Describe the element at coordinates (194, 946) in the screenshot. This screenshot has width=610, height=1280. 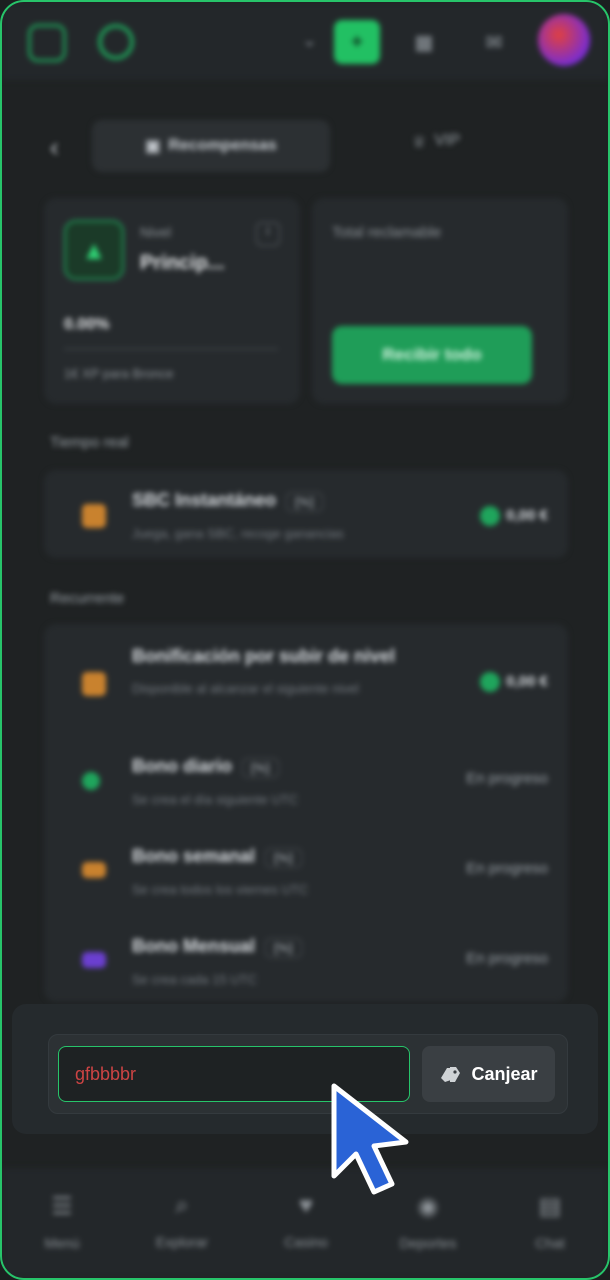
I see `row-title-text: Bono Mensual` at that location.